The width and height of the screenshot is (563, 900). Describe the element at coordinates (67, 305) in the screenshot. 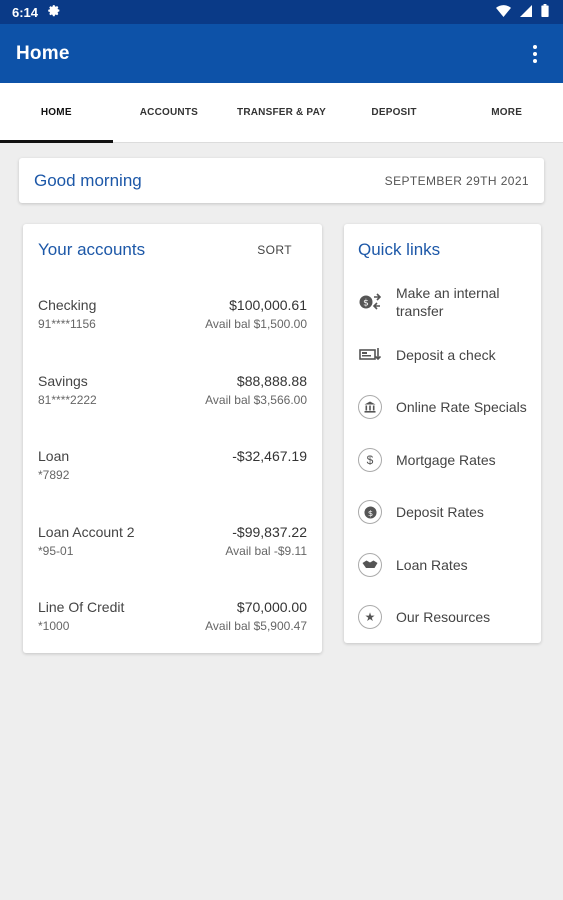

I see `account-name: Checking` at that location.